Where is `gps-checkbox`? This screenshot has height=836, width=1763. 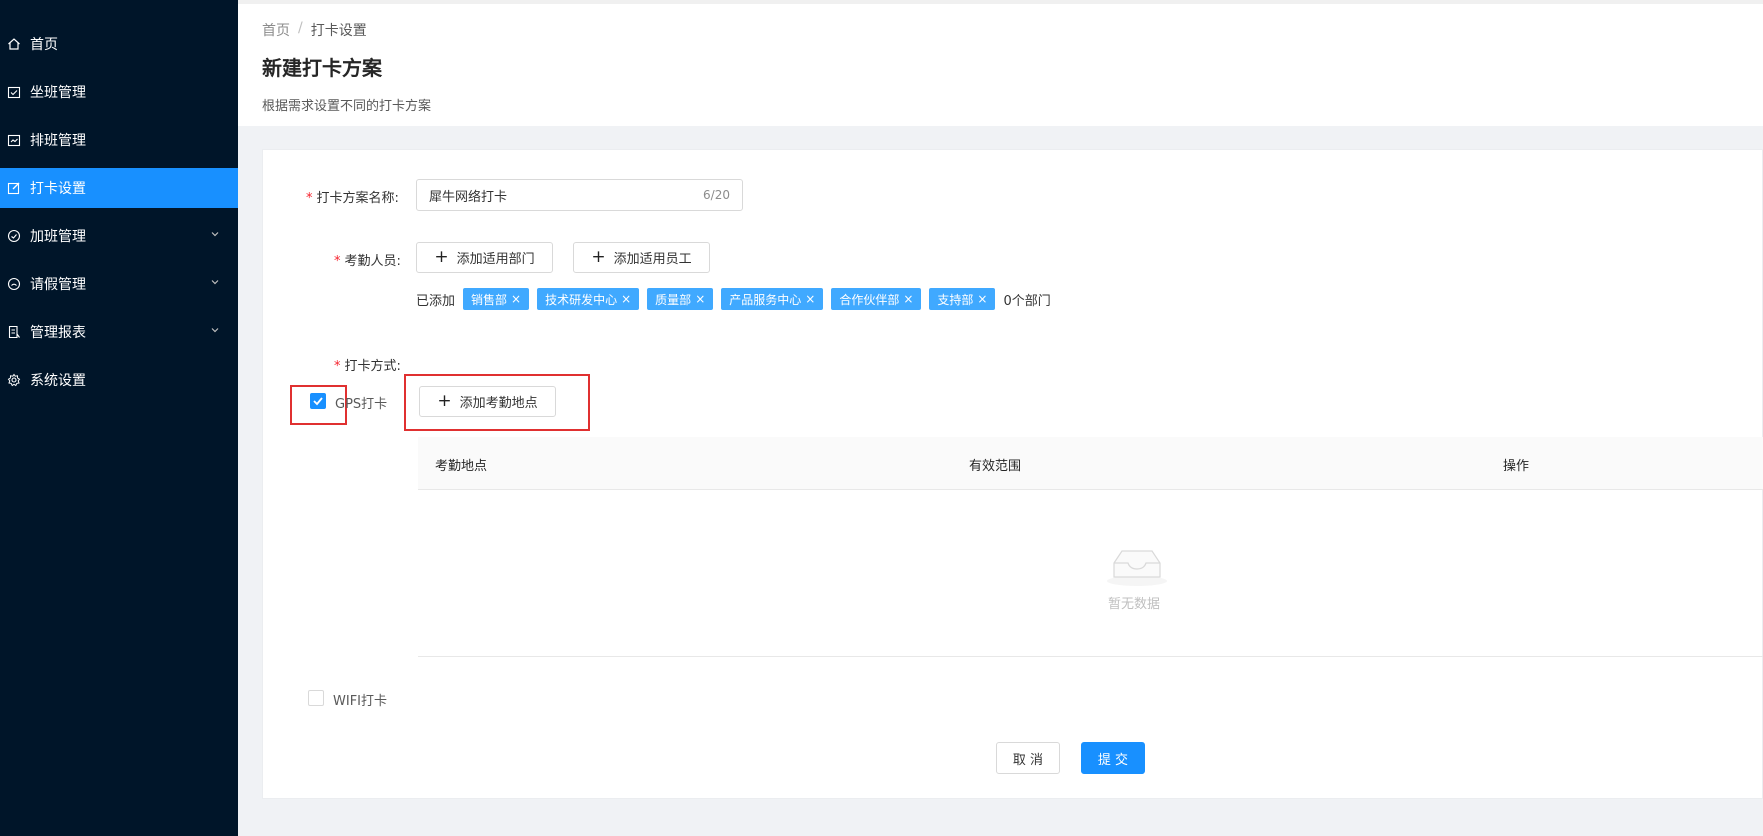
gps-checkbox is located at coordinates (318, 401).